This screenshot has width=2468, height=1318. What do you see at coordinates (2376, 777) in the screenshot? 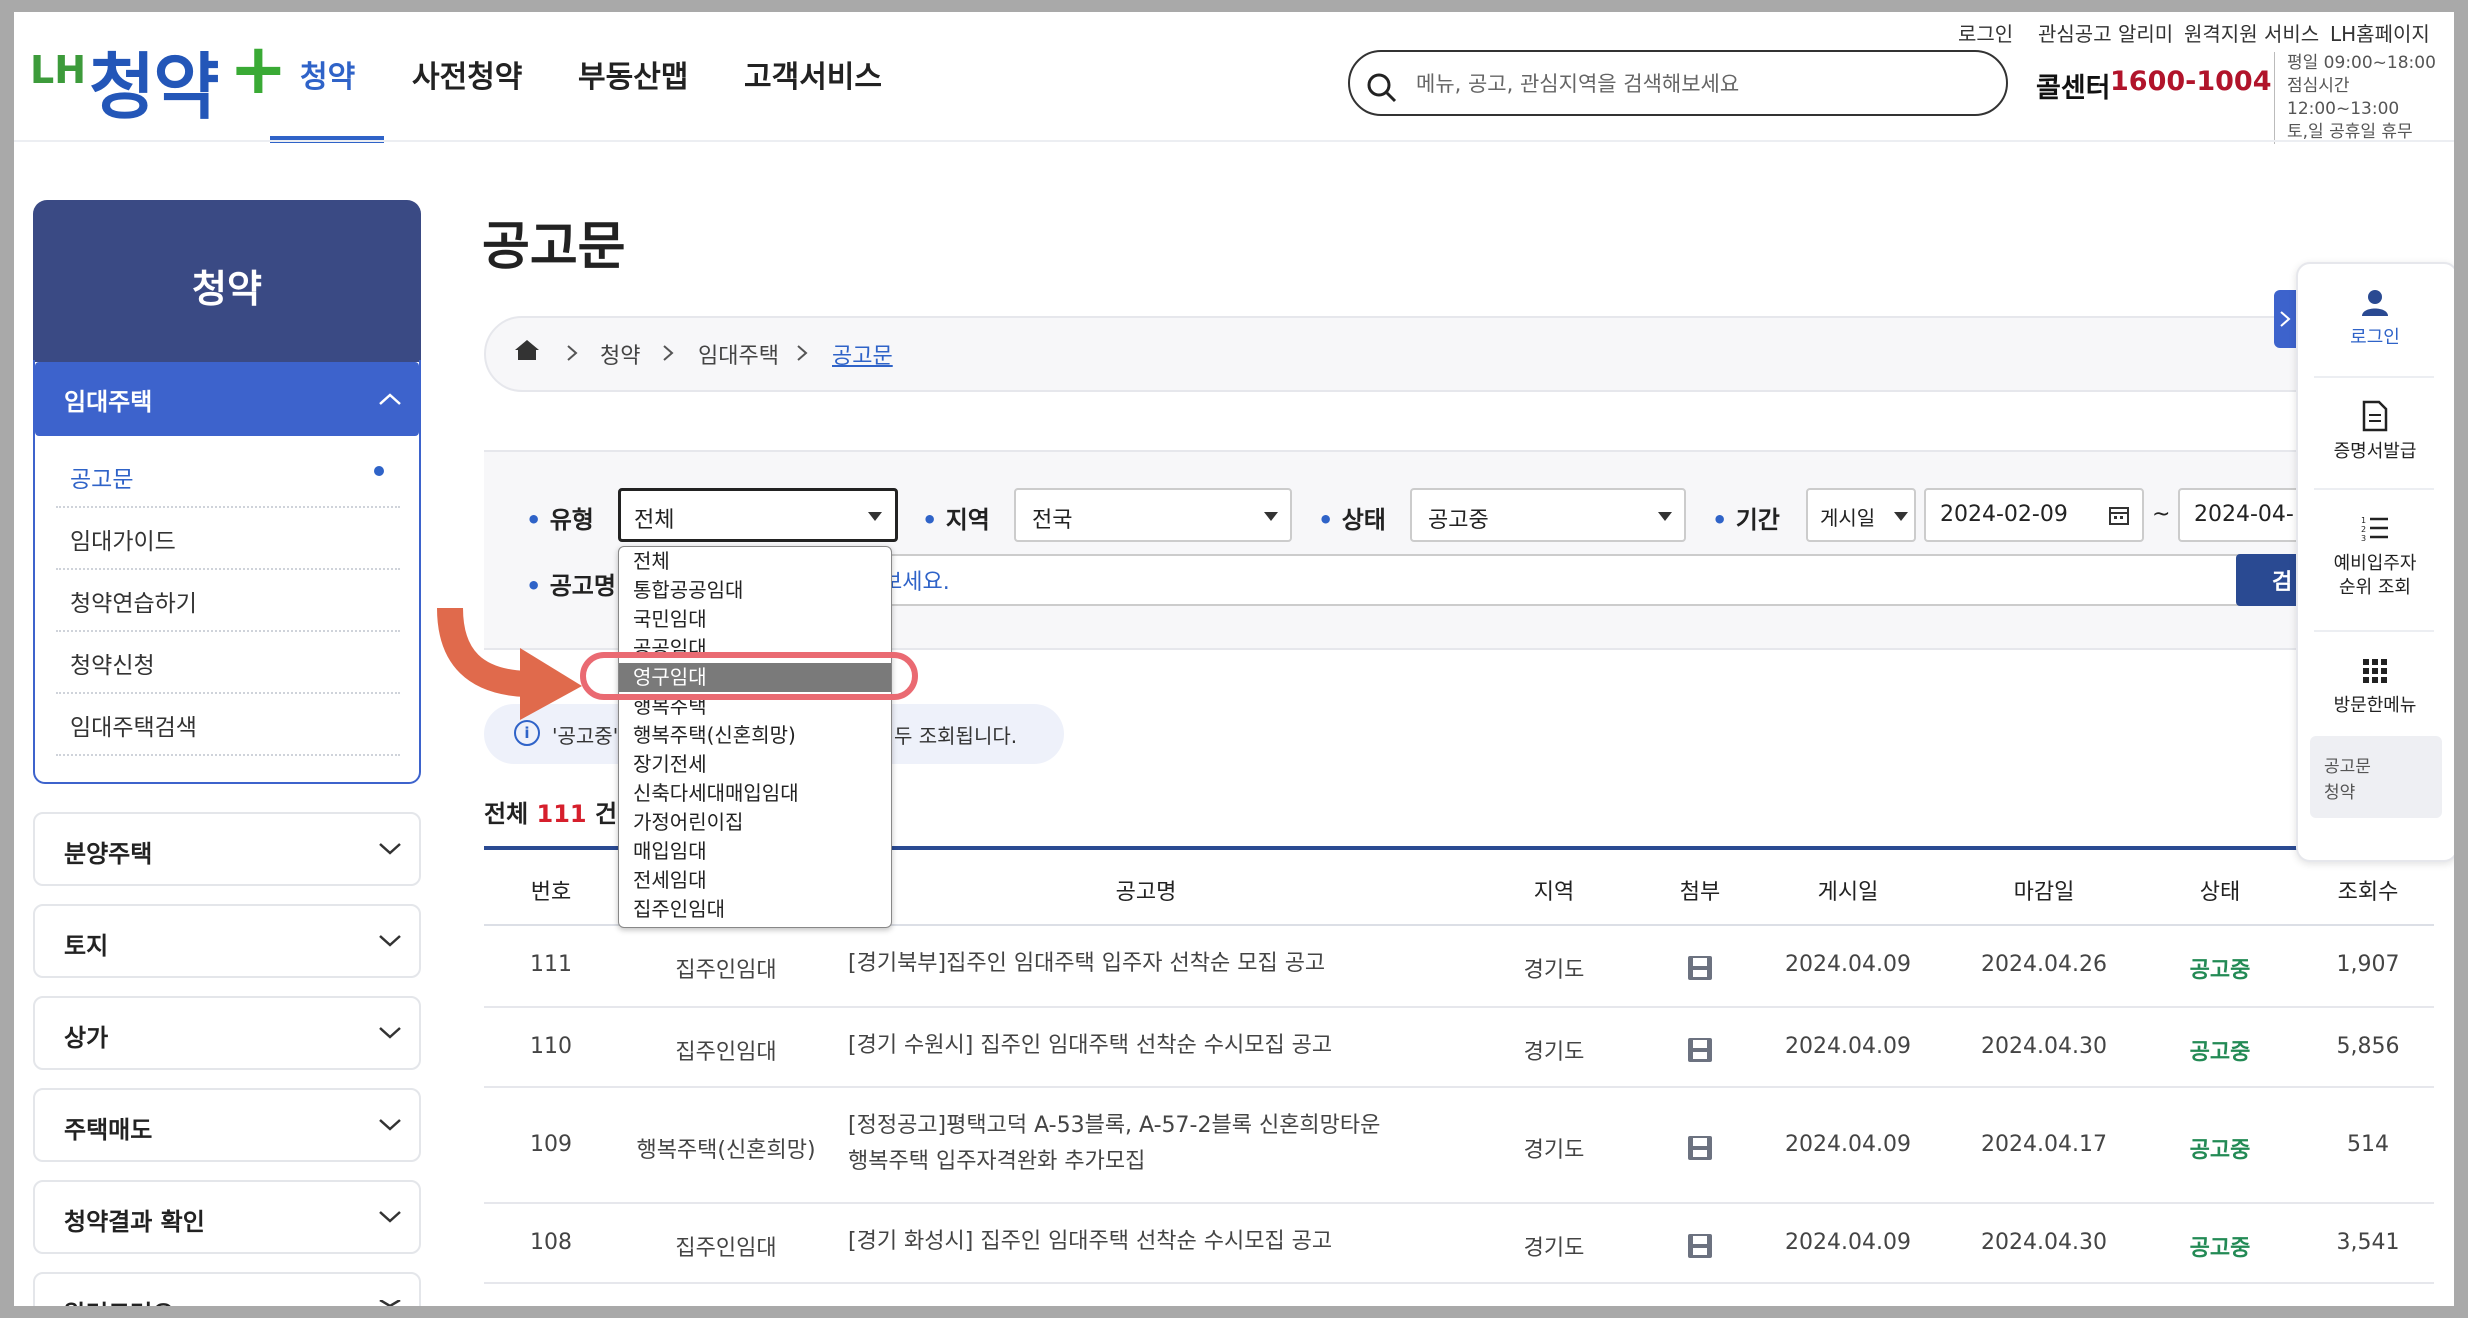
I see `quick-recent-box` at bounding box center [2376, 777].